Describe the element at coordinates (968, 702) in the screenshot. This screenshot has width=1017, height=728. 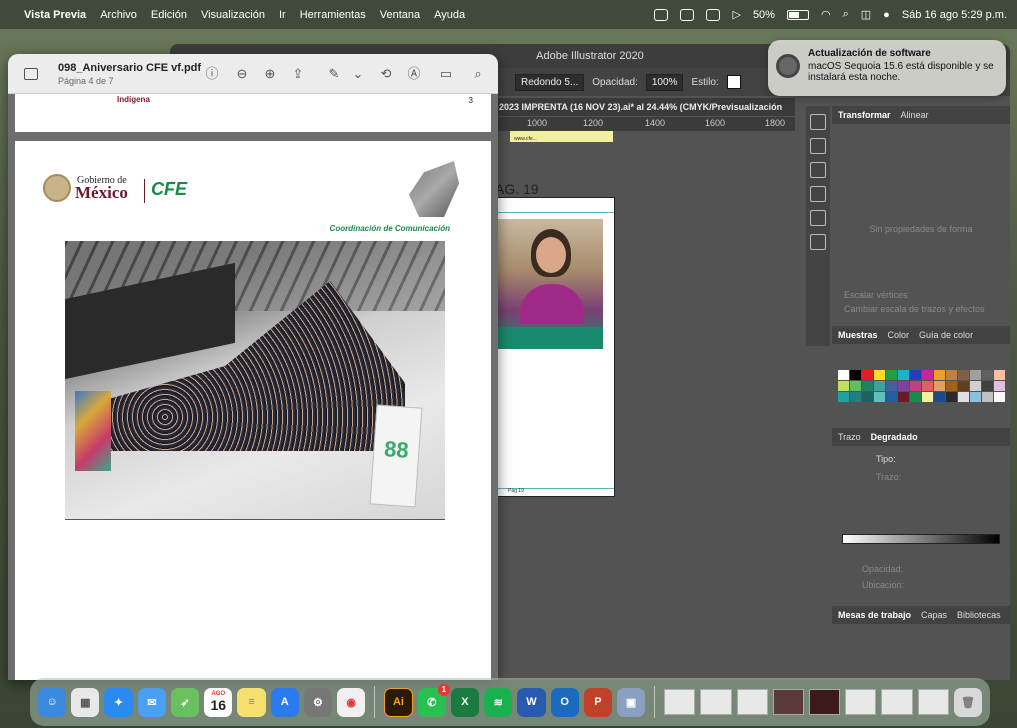
I see `trash-icon: 🗑` at that location.